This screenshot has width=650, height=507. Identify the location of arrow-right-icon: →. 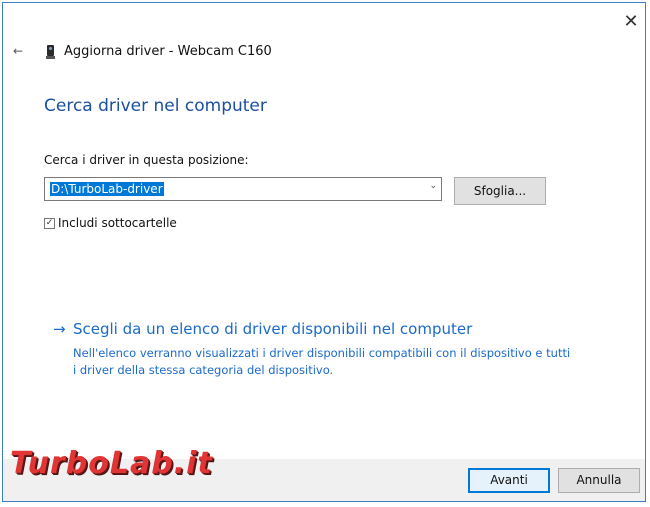
(59, 329).